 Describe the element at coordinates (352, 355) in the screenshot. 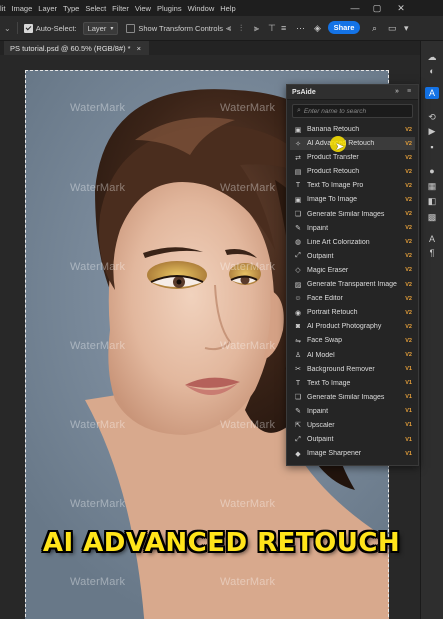

I see `feature-item: ♙ AI Model V2` at that location.